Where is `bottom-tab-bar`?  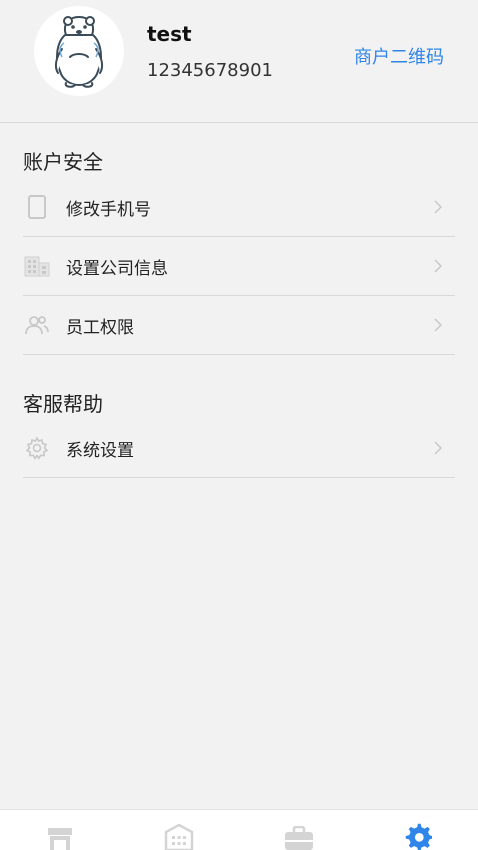 bottom-tab-bar is located at coordinates (239, 829).